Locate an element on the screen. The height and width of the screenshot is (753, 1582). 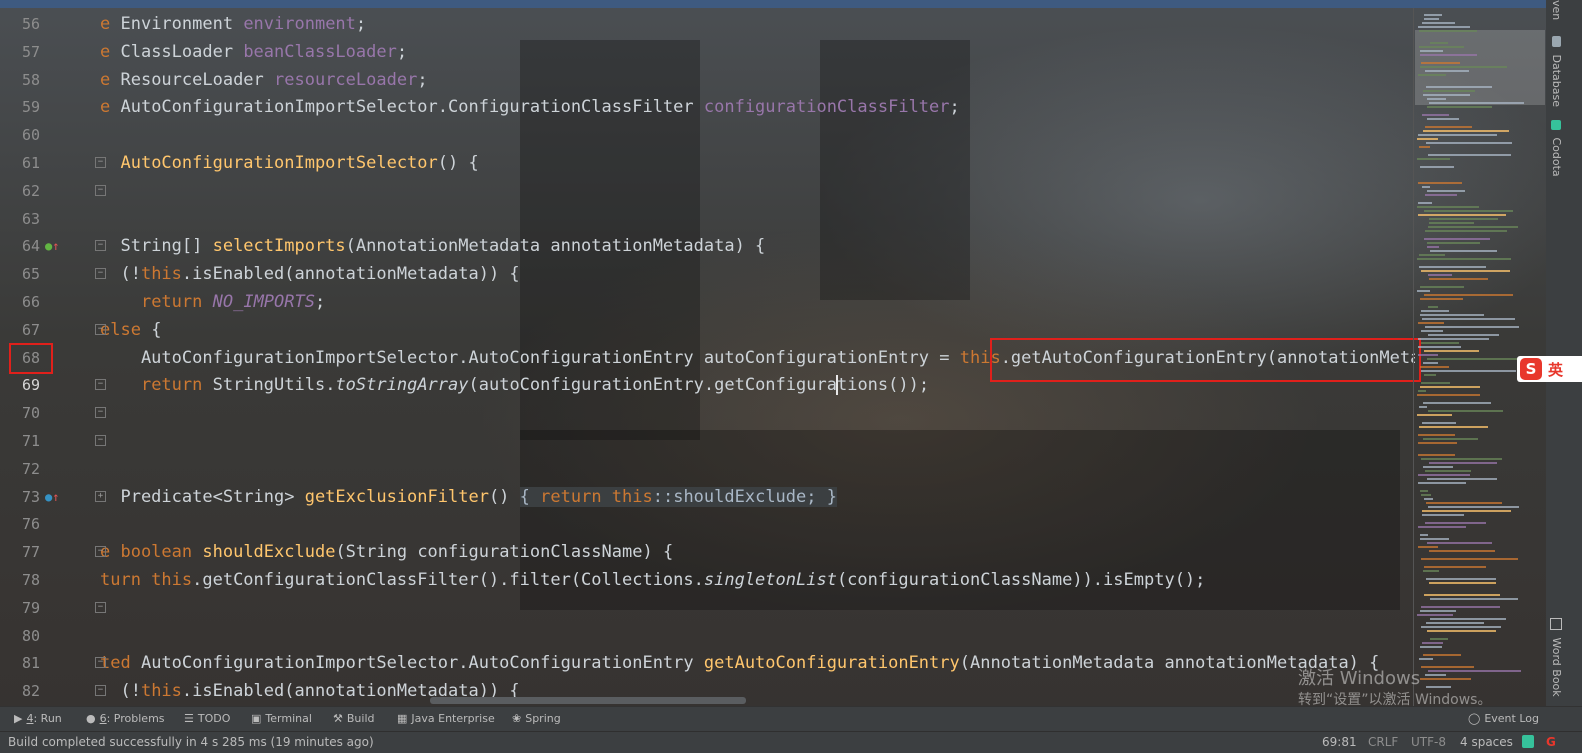
line-number: 82 is located at coordinates (20, 691).